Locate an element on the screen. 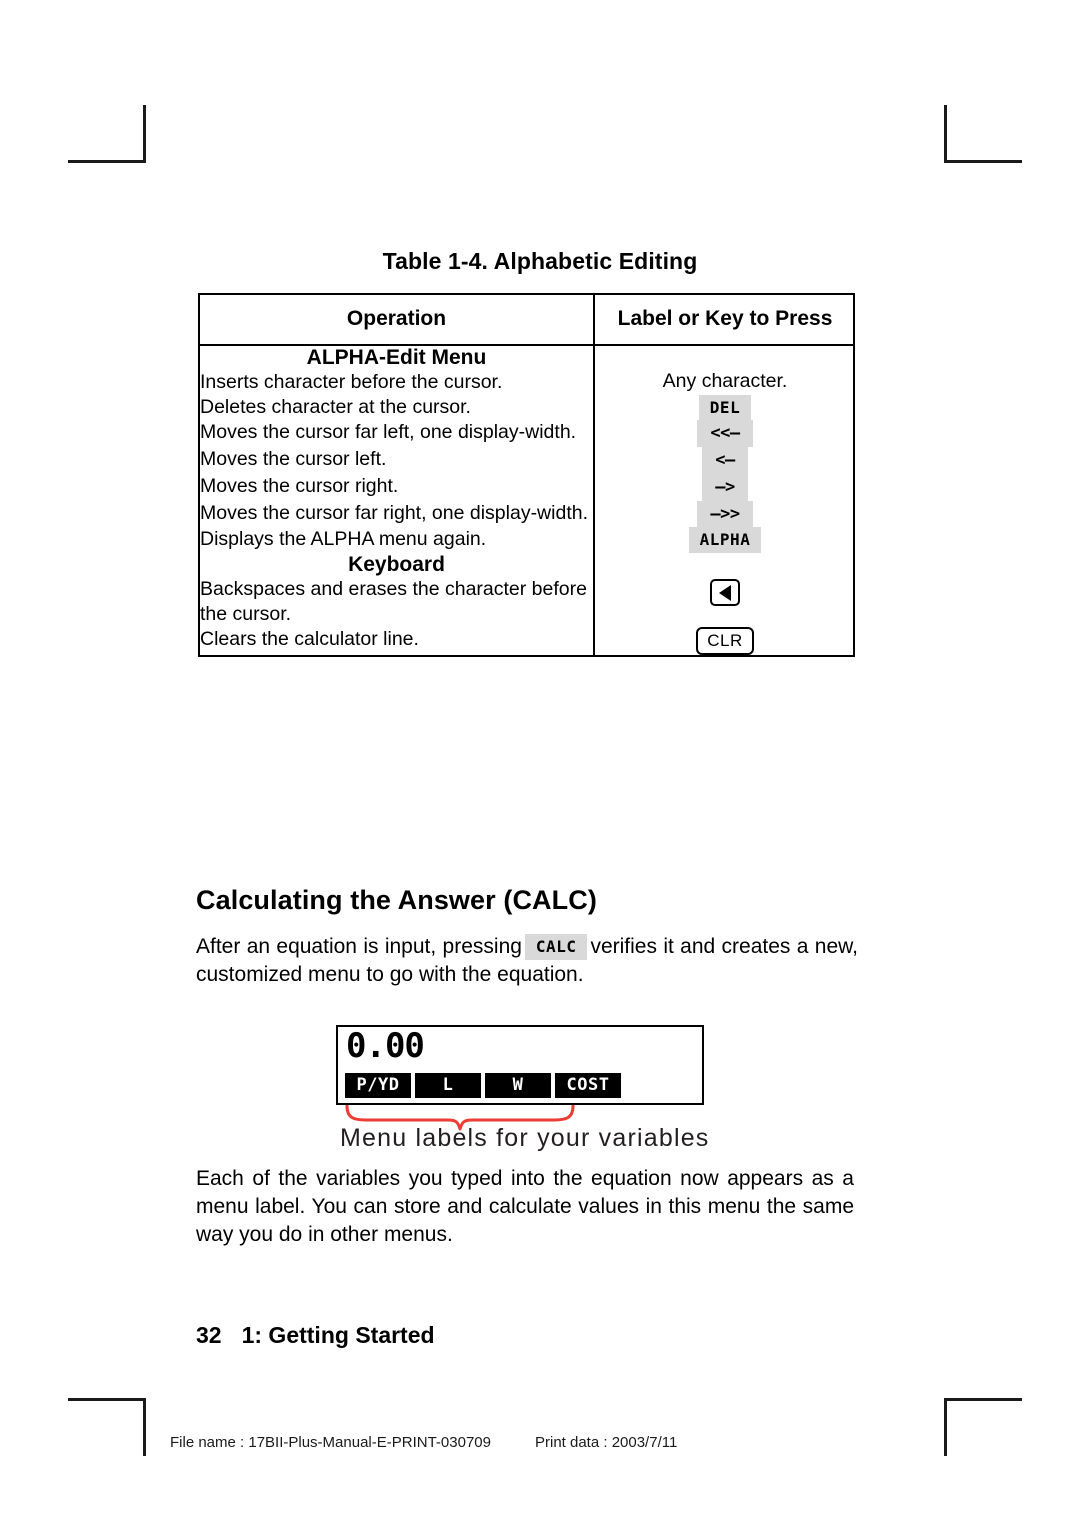 This screenshot has width=1080, height=1526. operation-text: Displays the ALPHA menu again. is located at coordinates (343, 539).